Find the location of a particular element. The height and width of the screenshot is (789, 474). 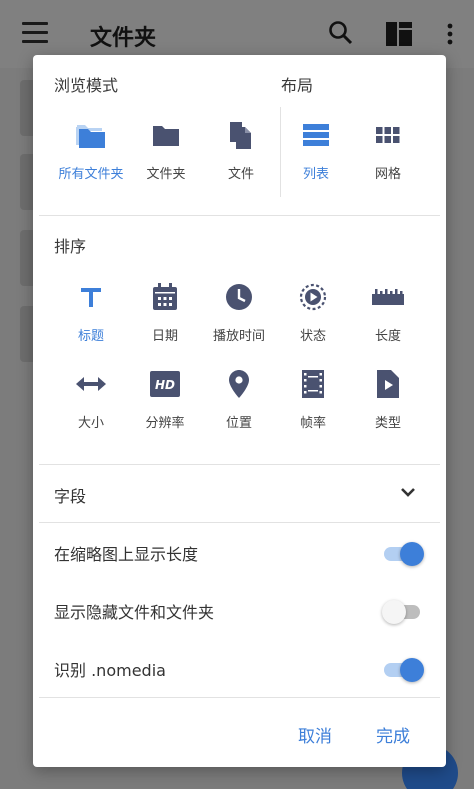

show-hidden-switch is located at coordinates (402, 612).